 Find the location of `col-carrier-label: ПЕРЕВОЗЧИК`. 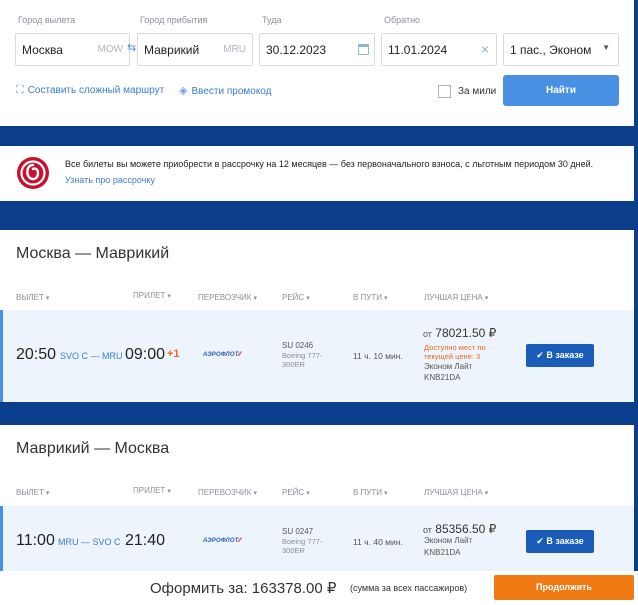

col-carrier-label: ПЕРЕВОЗЧИК is located at coordinates (225, 297).